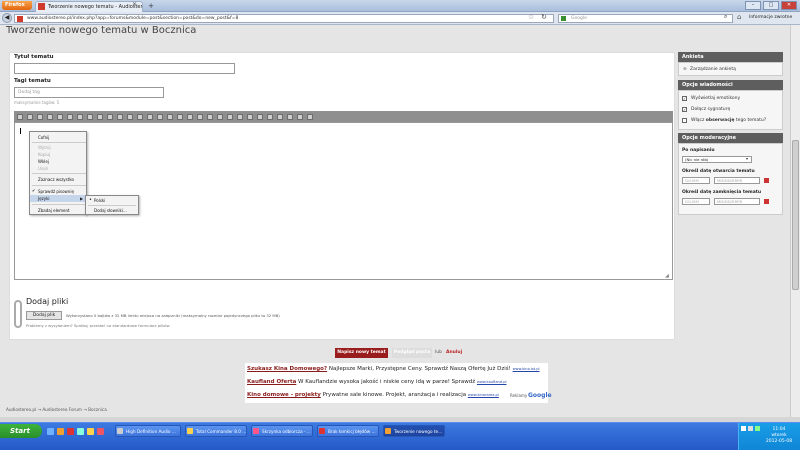  Describe the element at coordinates (779, 436) in the screenshot. I see `clock: 11:04 wtorek 2012-05-08` at that location.